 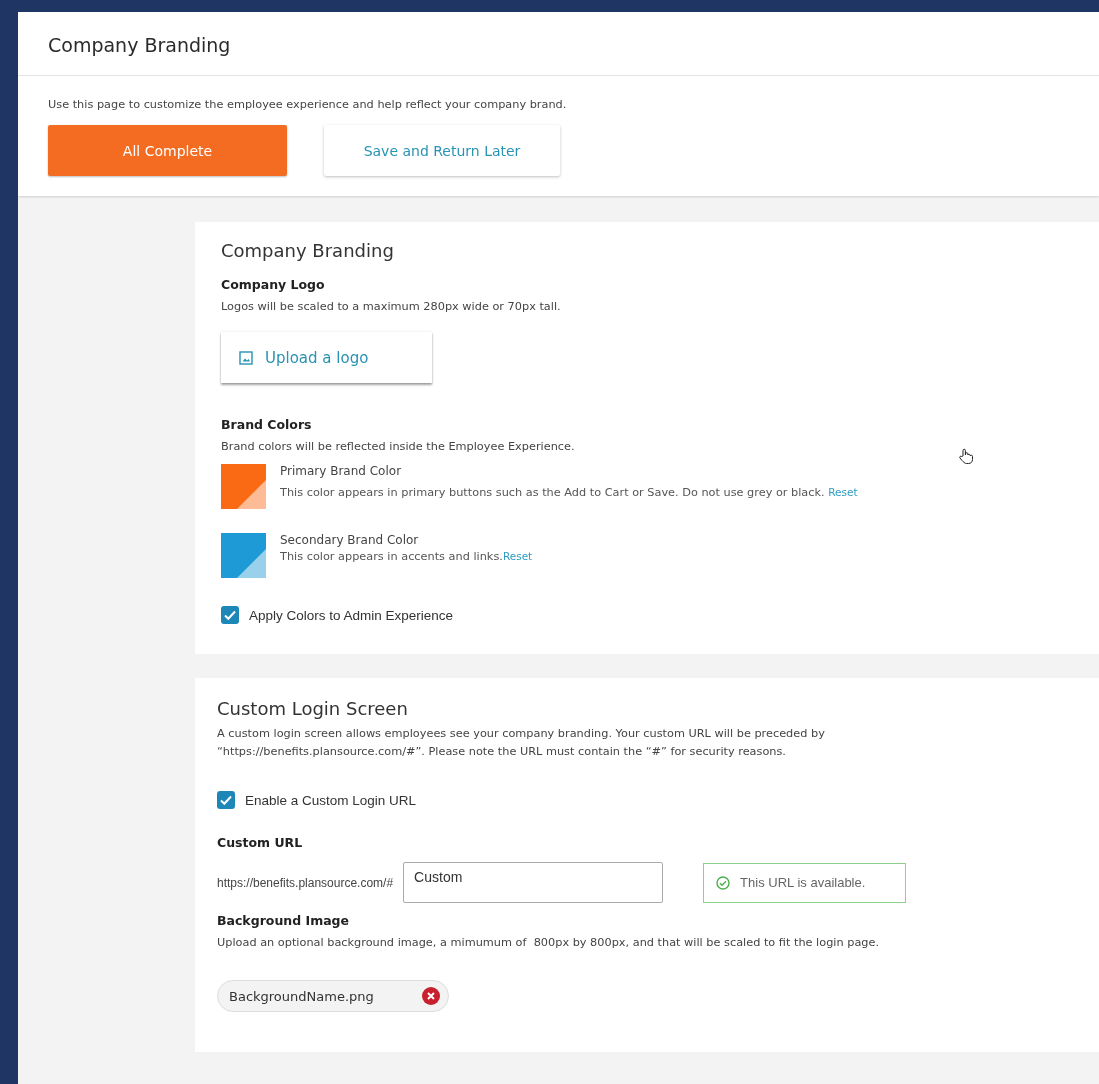 I want to click on upload-button: Upload a logo, so click(x=326, y=357).